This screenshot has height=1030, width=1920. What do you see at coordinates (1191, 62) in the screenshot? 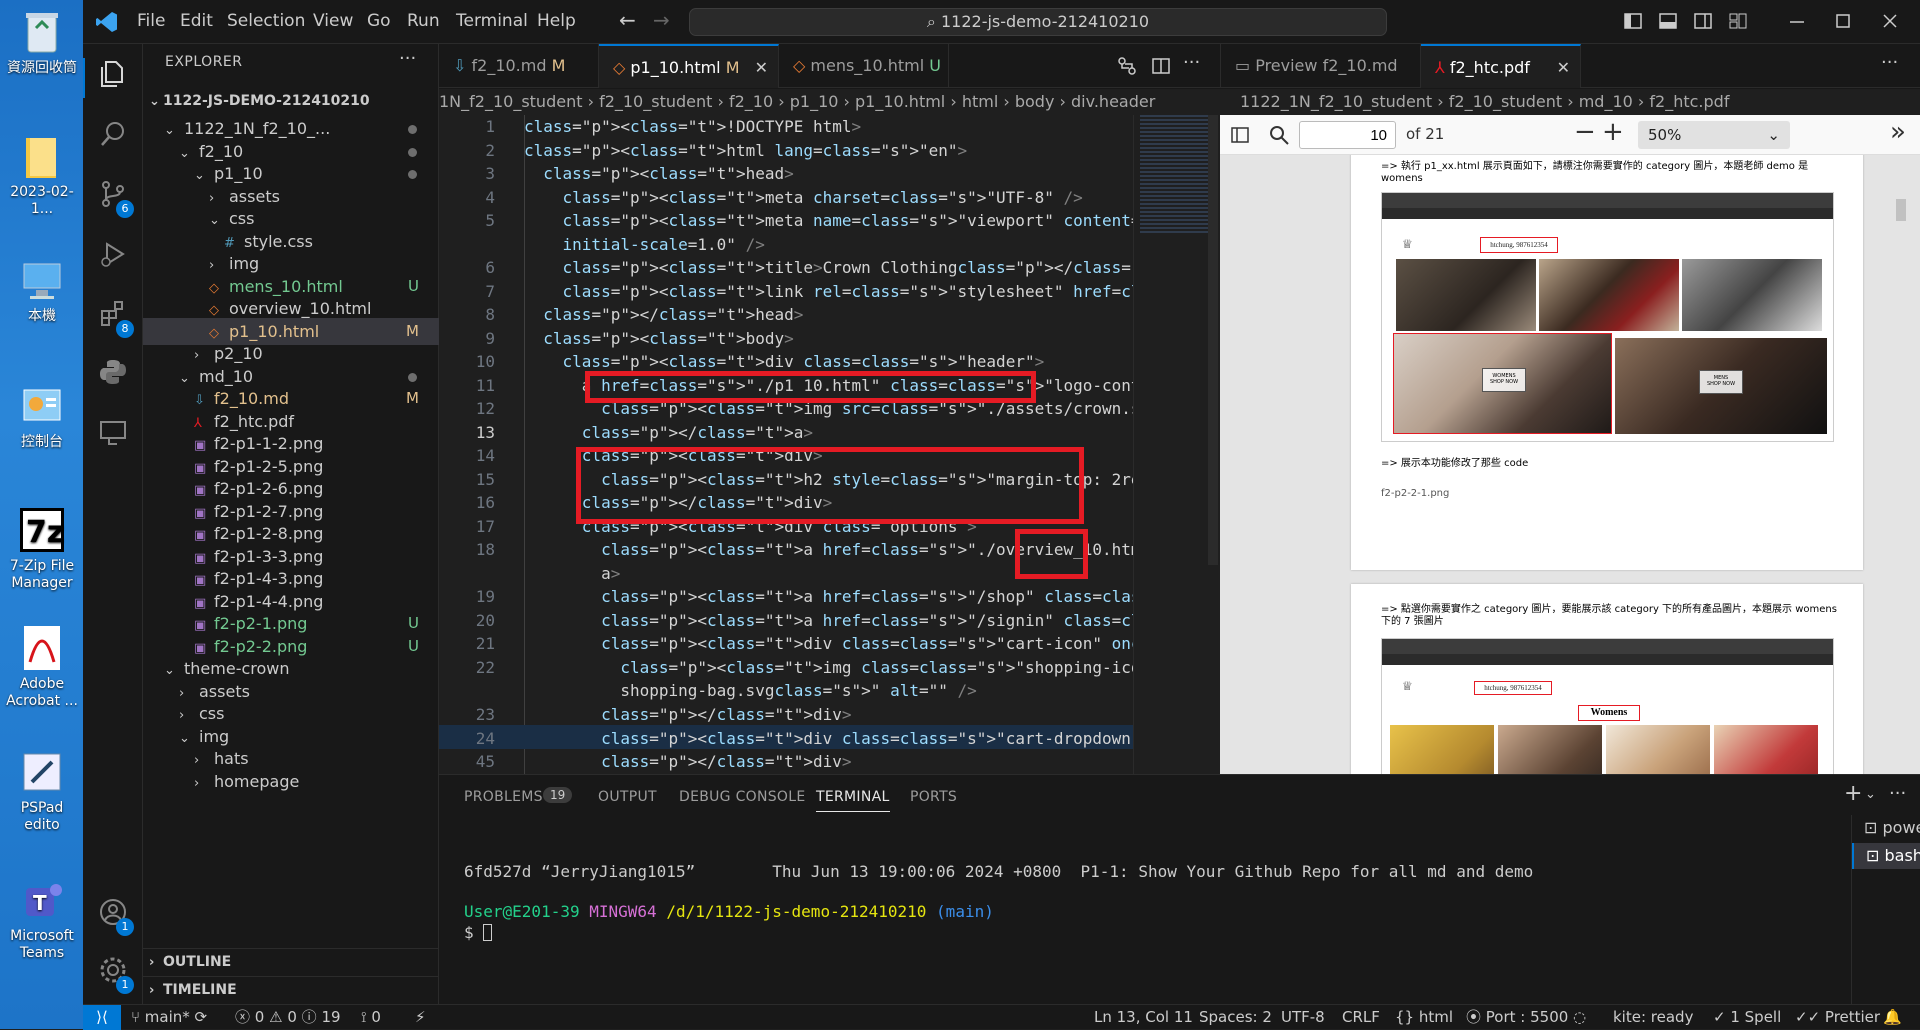
I see `editor-more-icon: ···` at bounding box center [1191, 62].